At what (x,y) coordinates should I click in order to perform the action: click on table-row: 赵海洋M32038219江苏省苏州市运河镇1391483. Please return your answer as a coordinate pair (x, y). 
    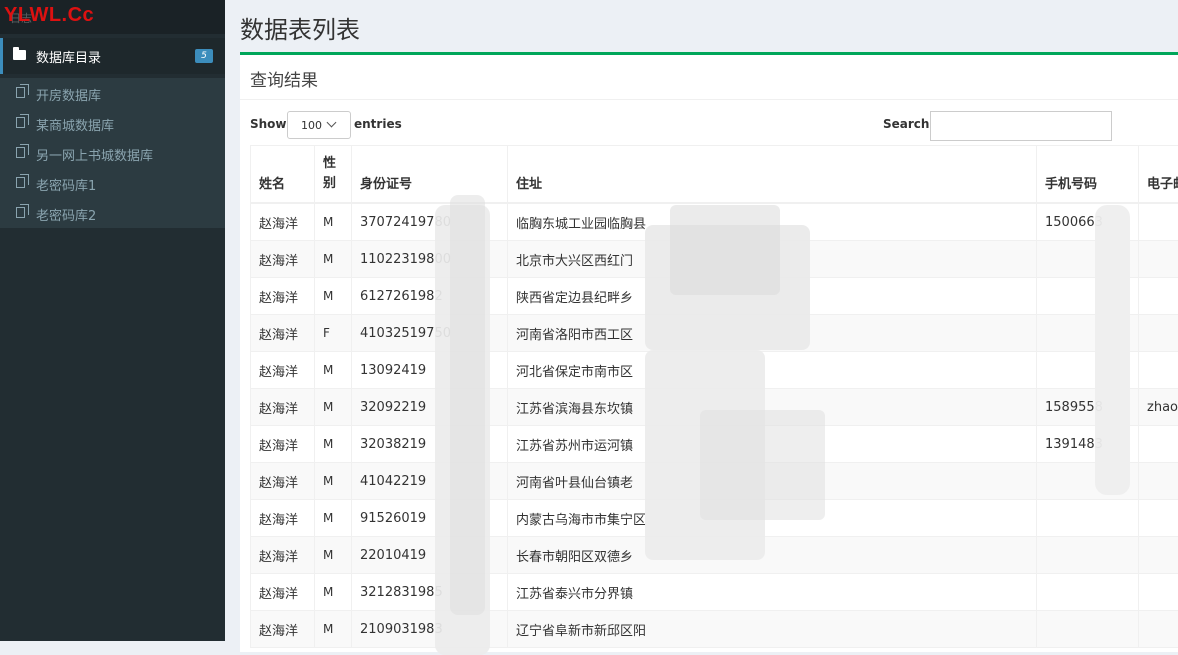
    Looking at the image, I should click on (714, 444).